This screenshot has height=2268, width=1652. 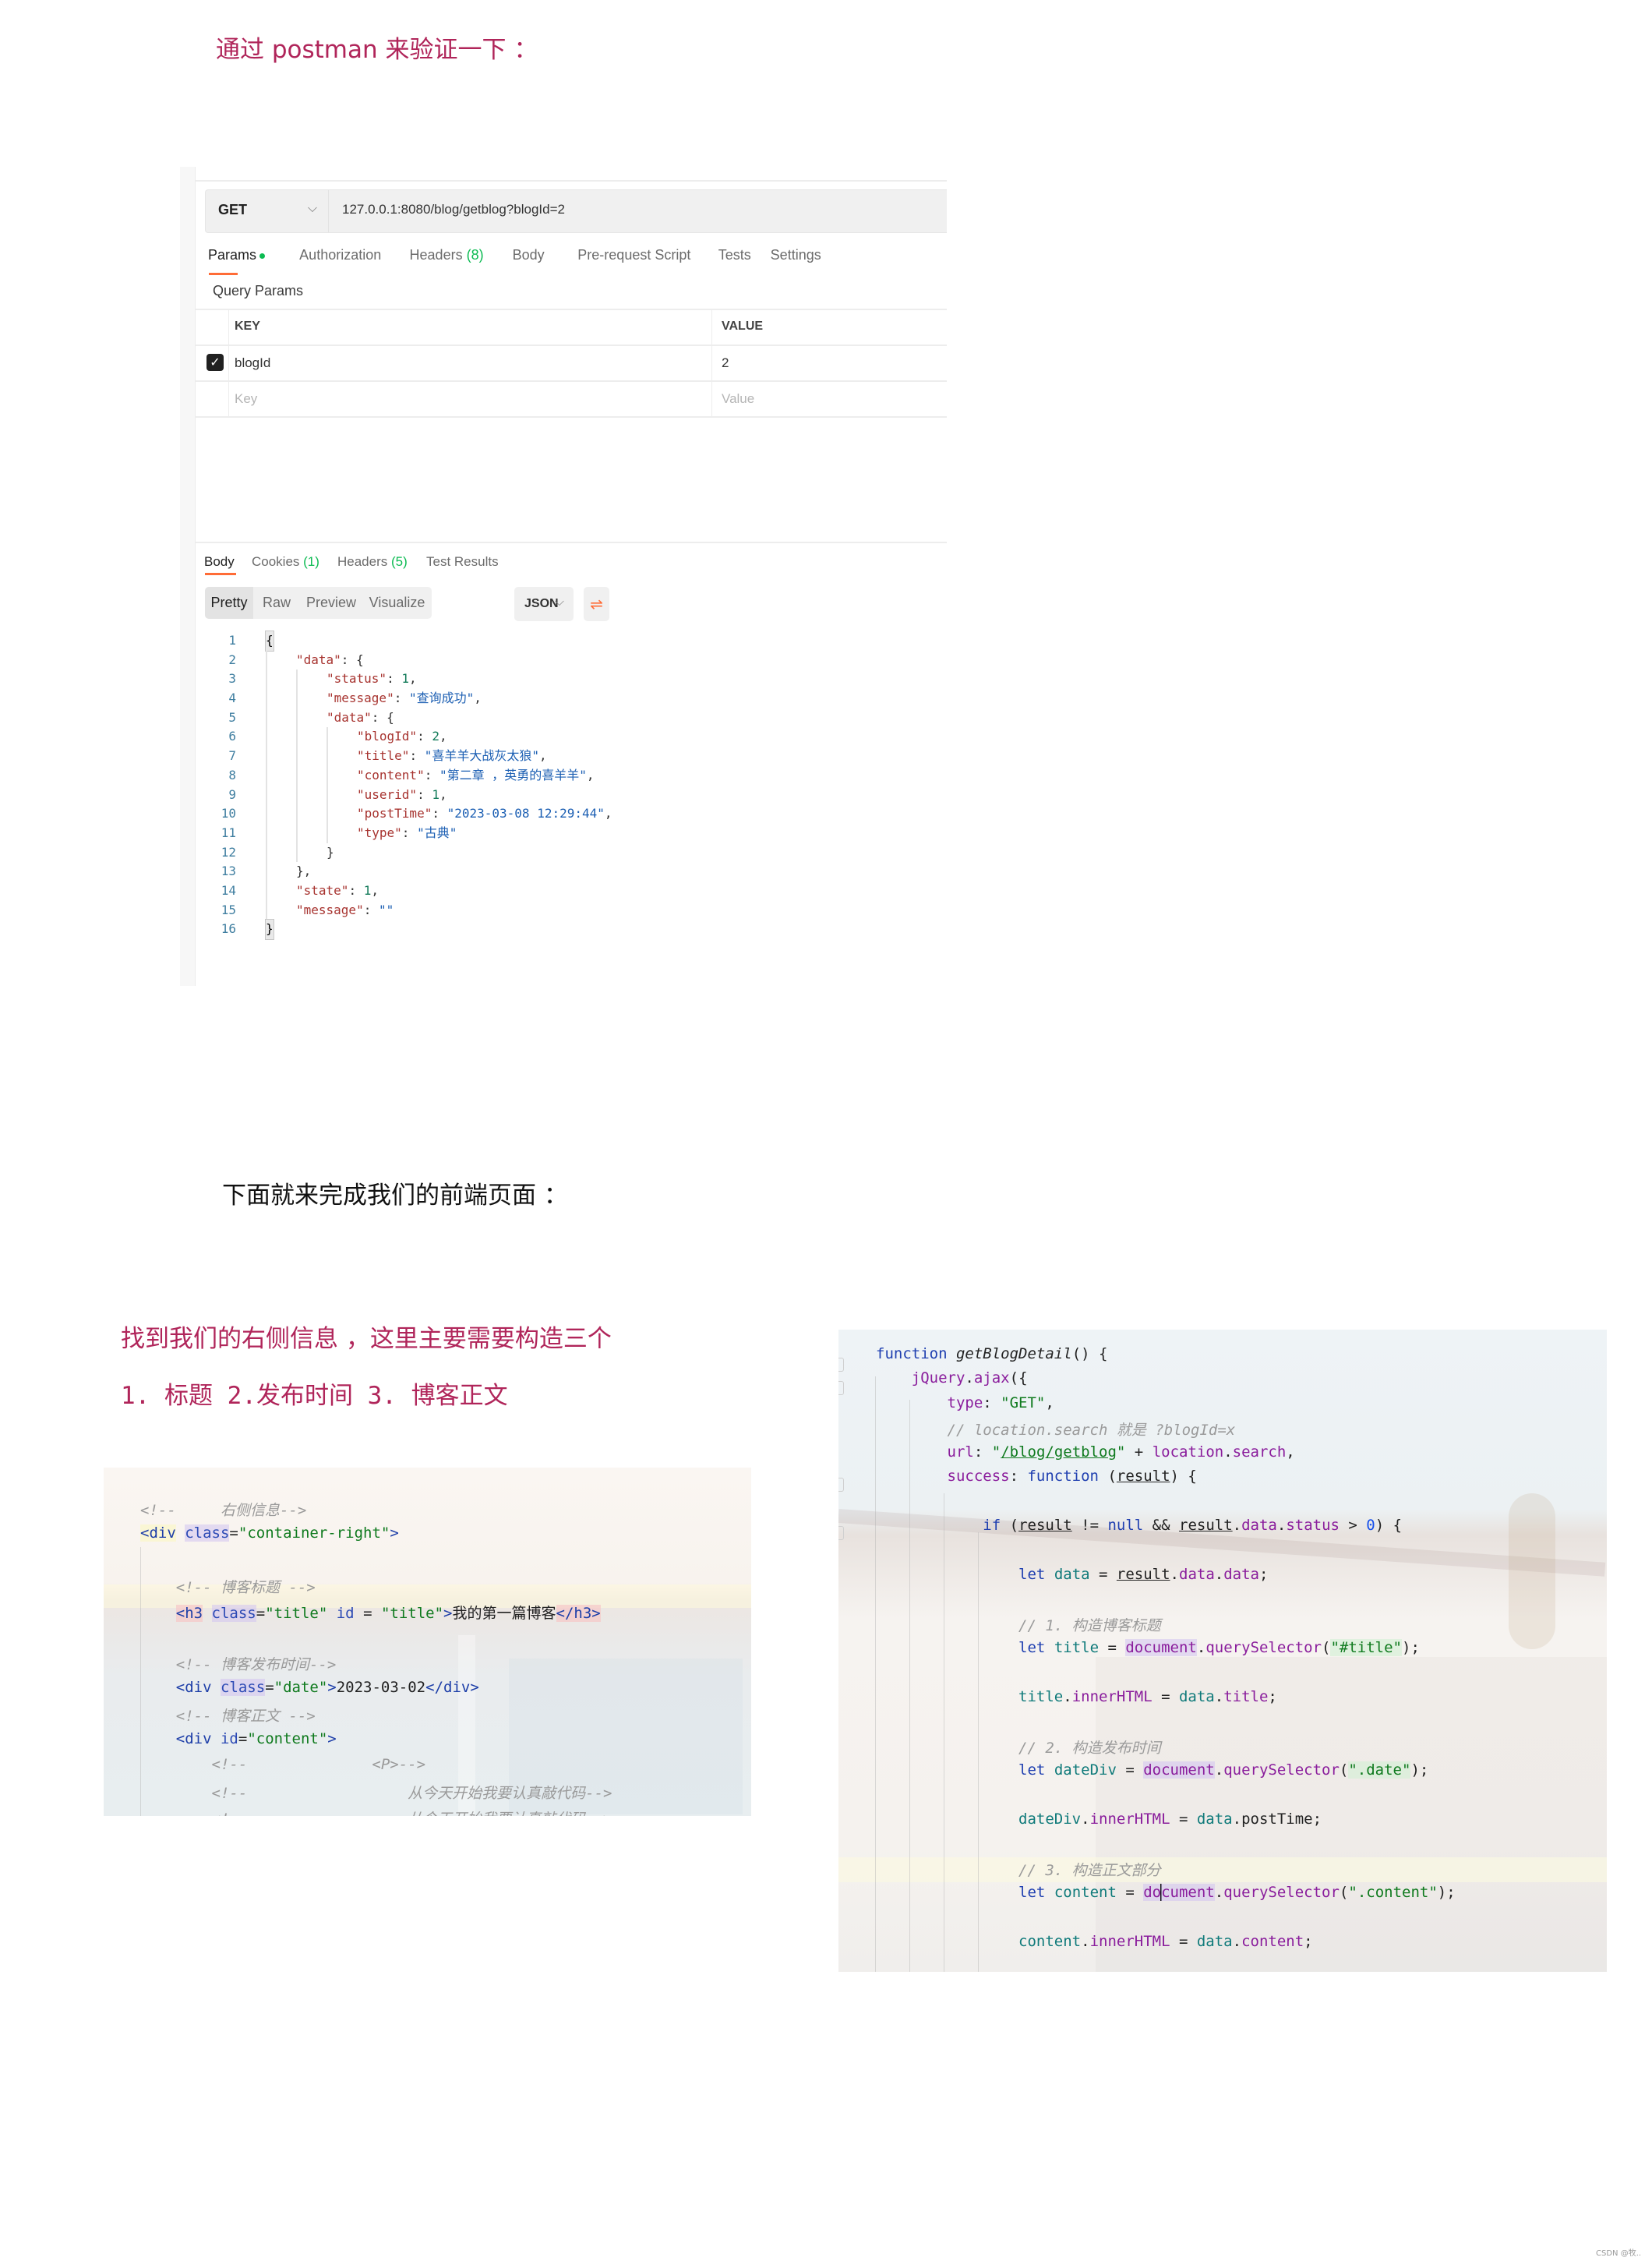 I want to click on token: !=, so click(x=1089, y=1525).